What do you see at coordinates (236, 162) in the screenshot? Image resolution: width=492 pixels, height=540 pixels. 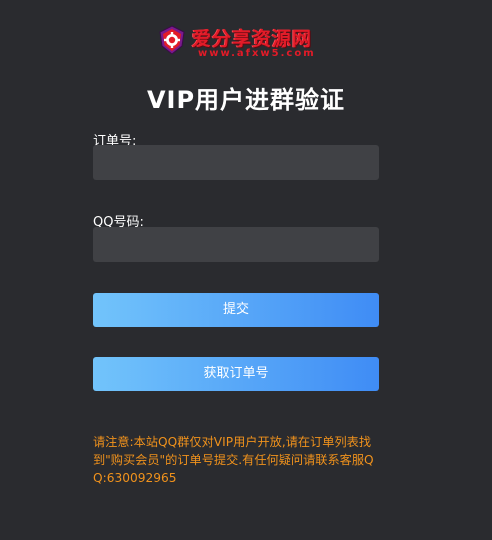 I see `order-number-input` at bounding box center [236, 162].